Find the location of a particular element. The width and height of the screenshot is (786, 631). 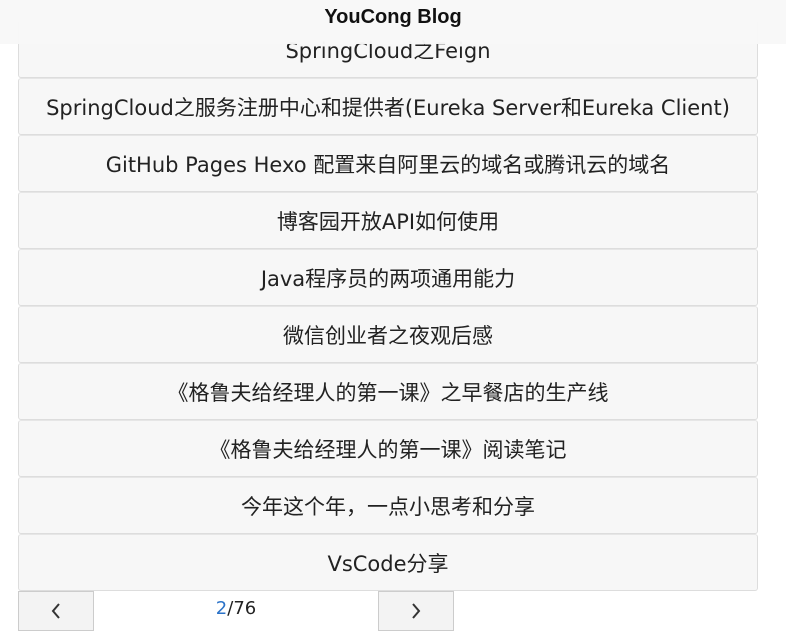

chevron-left-icon is located at coordinates (56, 611).